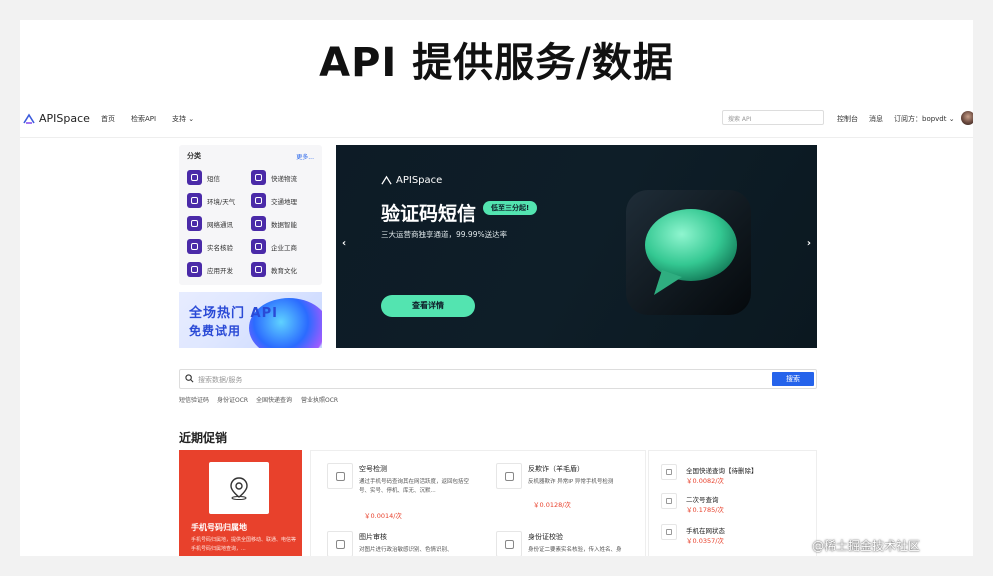 Image resolution: width=993 pixels, height=576 pixels. What do you see at coordinates (219, 527) in the screenshot?
I see `featured-title: 手机号码归属地` at bounding box center [219, 527].